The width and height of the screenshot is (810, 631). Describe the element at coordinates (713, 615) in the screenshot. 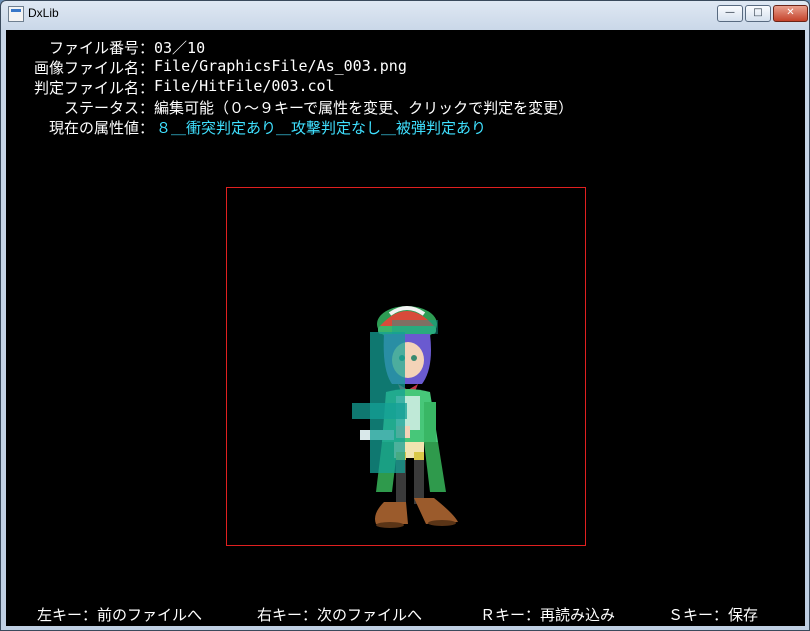

I see `key-help-save: Ｓキー：保存` at that location.